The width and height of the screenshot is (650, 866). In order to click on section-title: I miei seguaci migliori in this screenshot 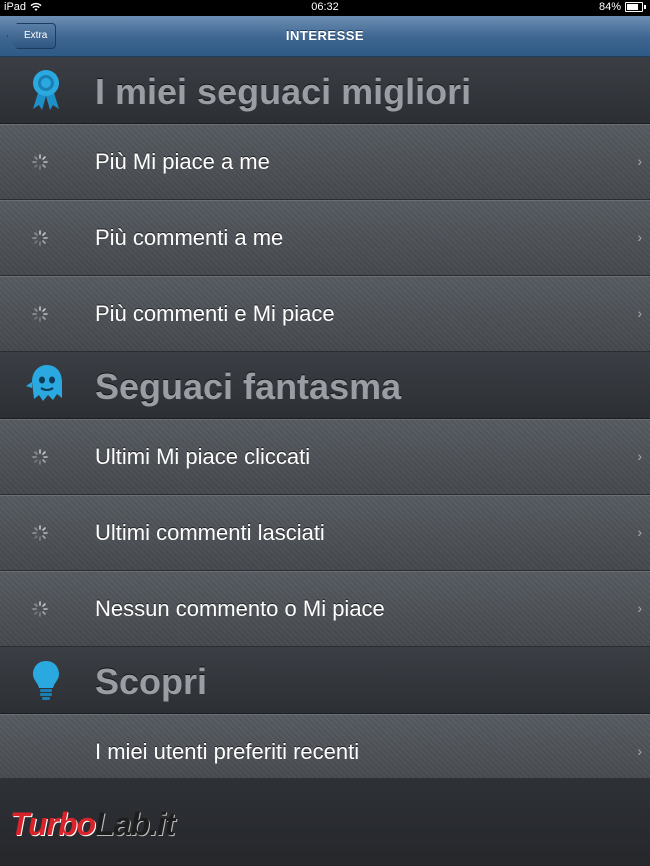, I will do `click(283, 91)`.